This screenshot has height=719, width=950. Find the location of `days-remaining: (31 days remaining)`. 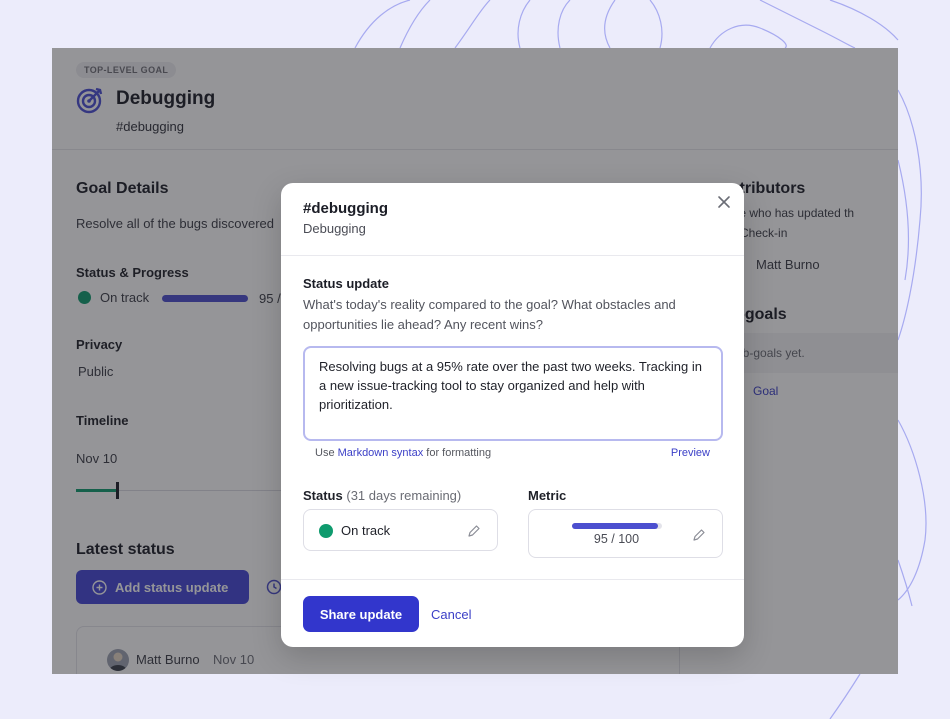

days-remaining: (31 days remaining) is located at coordinates (404, 495).